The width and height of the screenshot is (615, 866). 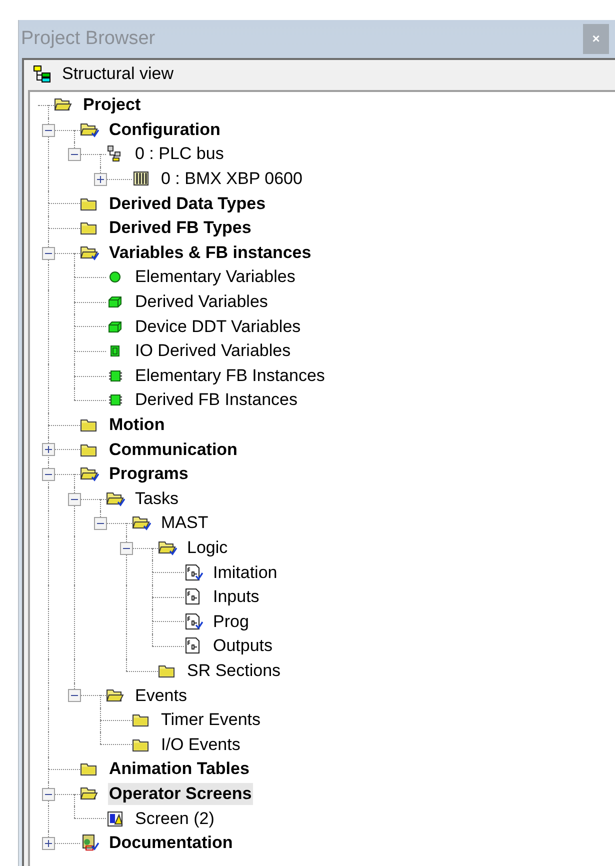 What do you see at coordinates (216, 400) in the screenshot?
I see `tree-item-label: Derived FB Instances` at bounding box center [216, 400].